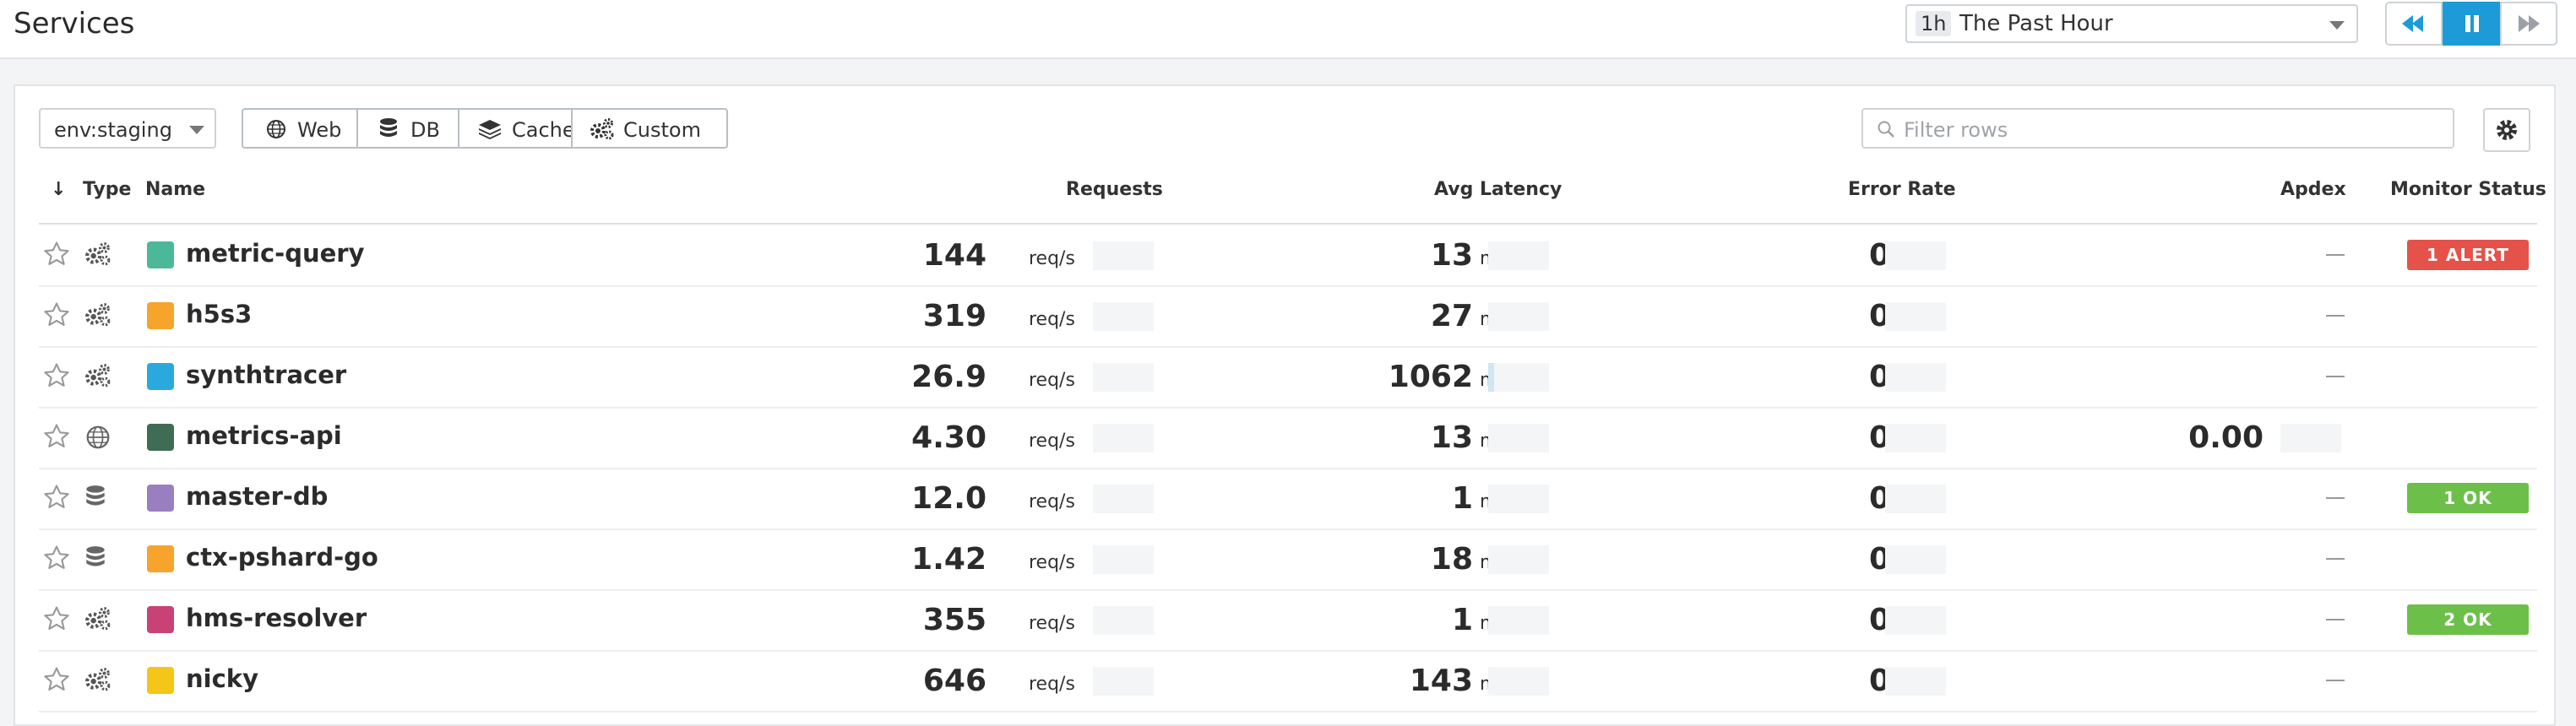 The image size is (2576, 726). What do you see at coordinates (1288, 499) in the screenshot?
I see `table-row: master-db12.0req/s1ms0%1 OK` at bounding box center [1288, 499].